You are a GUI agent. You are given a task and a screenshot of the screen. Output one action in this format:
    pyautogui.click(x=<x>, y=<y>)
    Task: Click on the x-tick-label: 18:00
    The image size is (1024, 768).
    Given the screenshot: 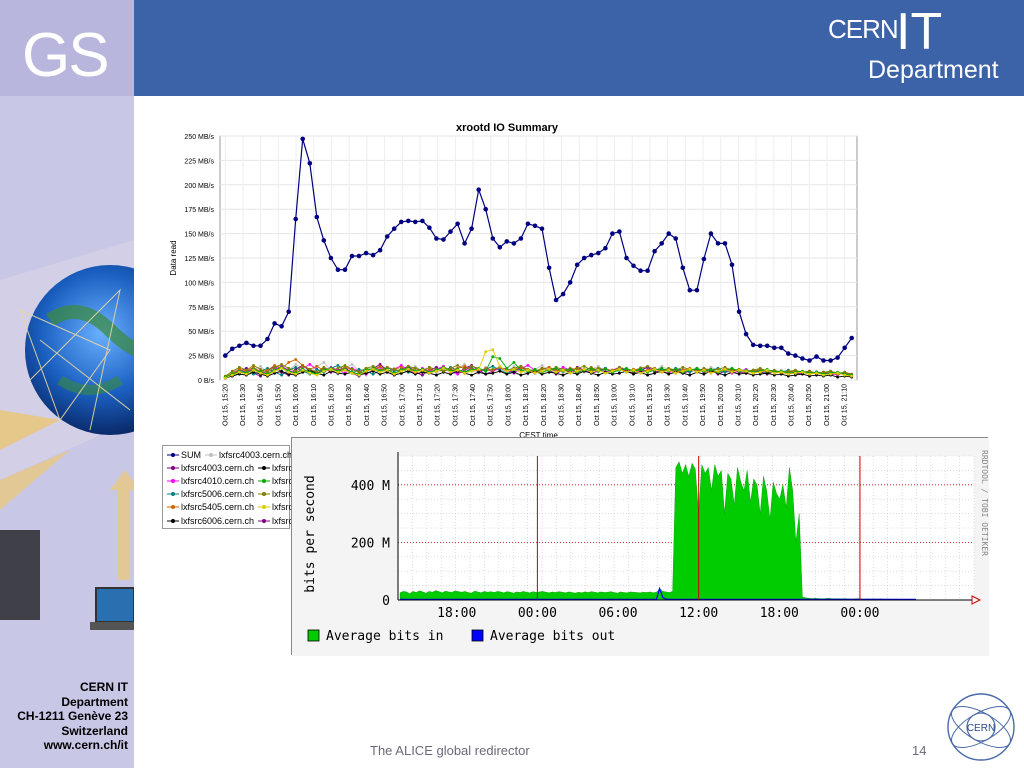 What is the action you would take?
    pyautogui.click(x=779, y=613)
    